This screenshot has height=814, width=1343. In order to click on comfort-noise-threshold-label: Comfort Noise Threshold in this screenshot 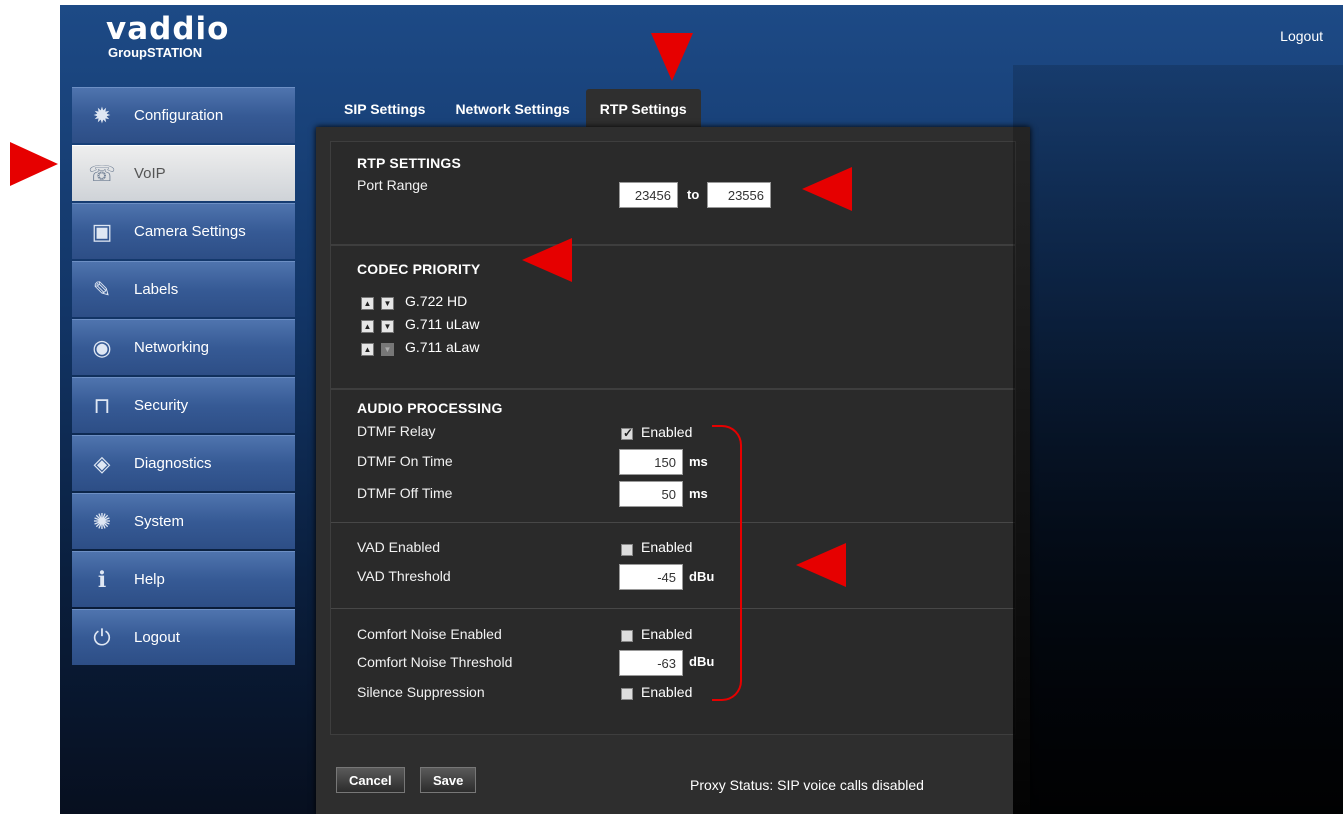, I will do `click(435, 662)`.